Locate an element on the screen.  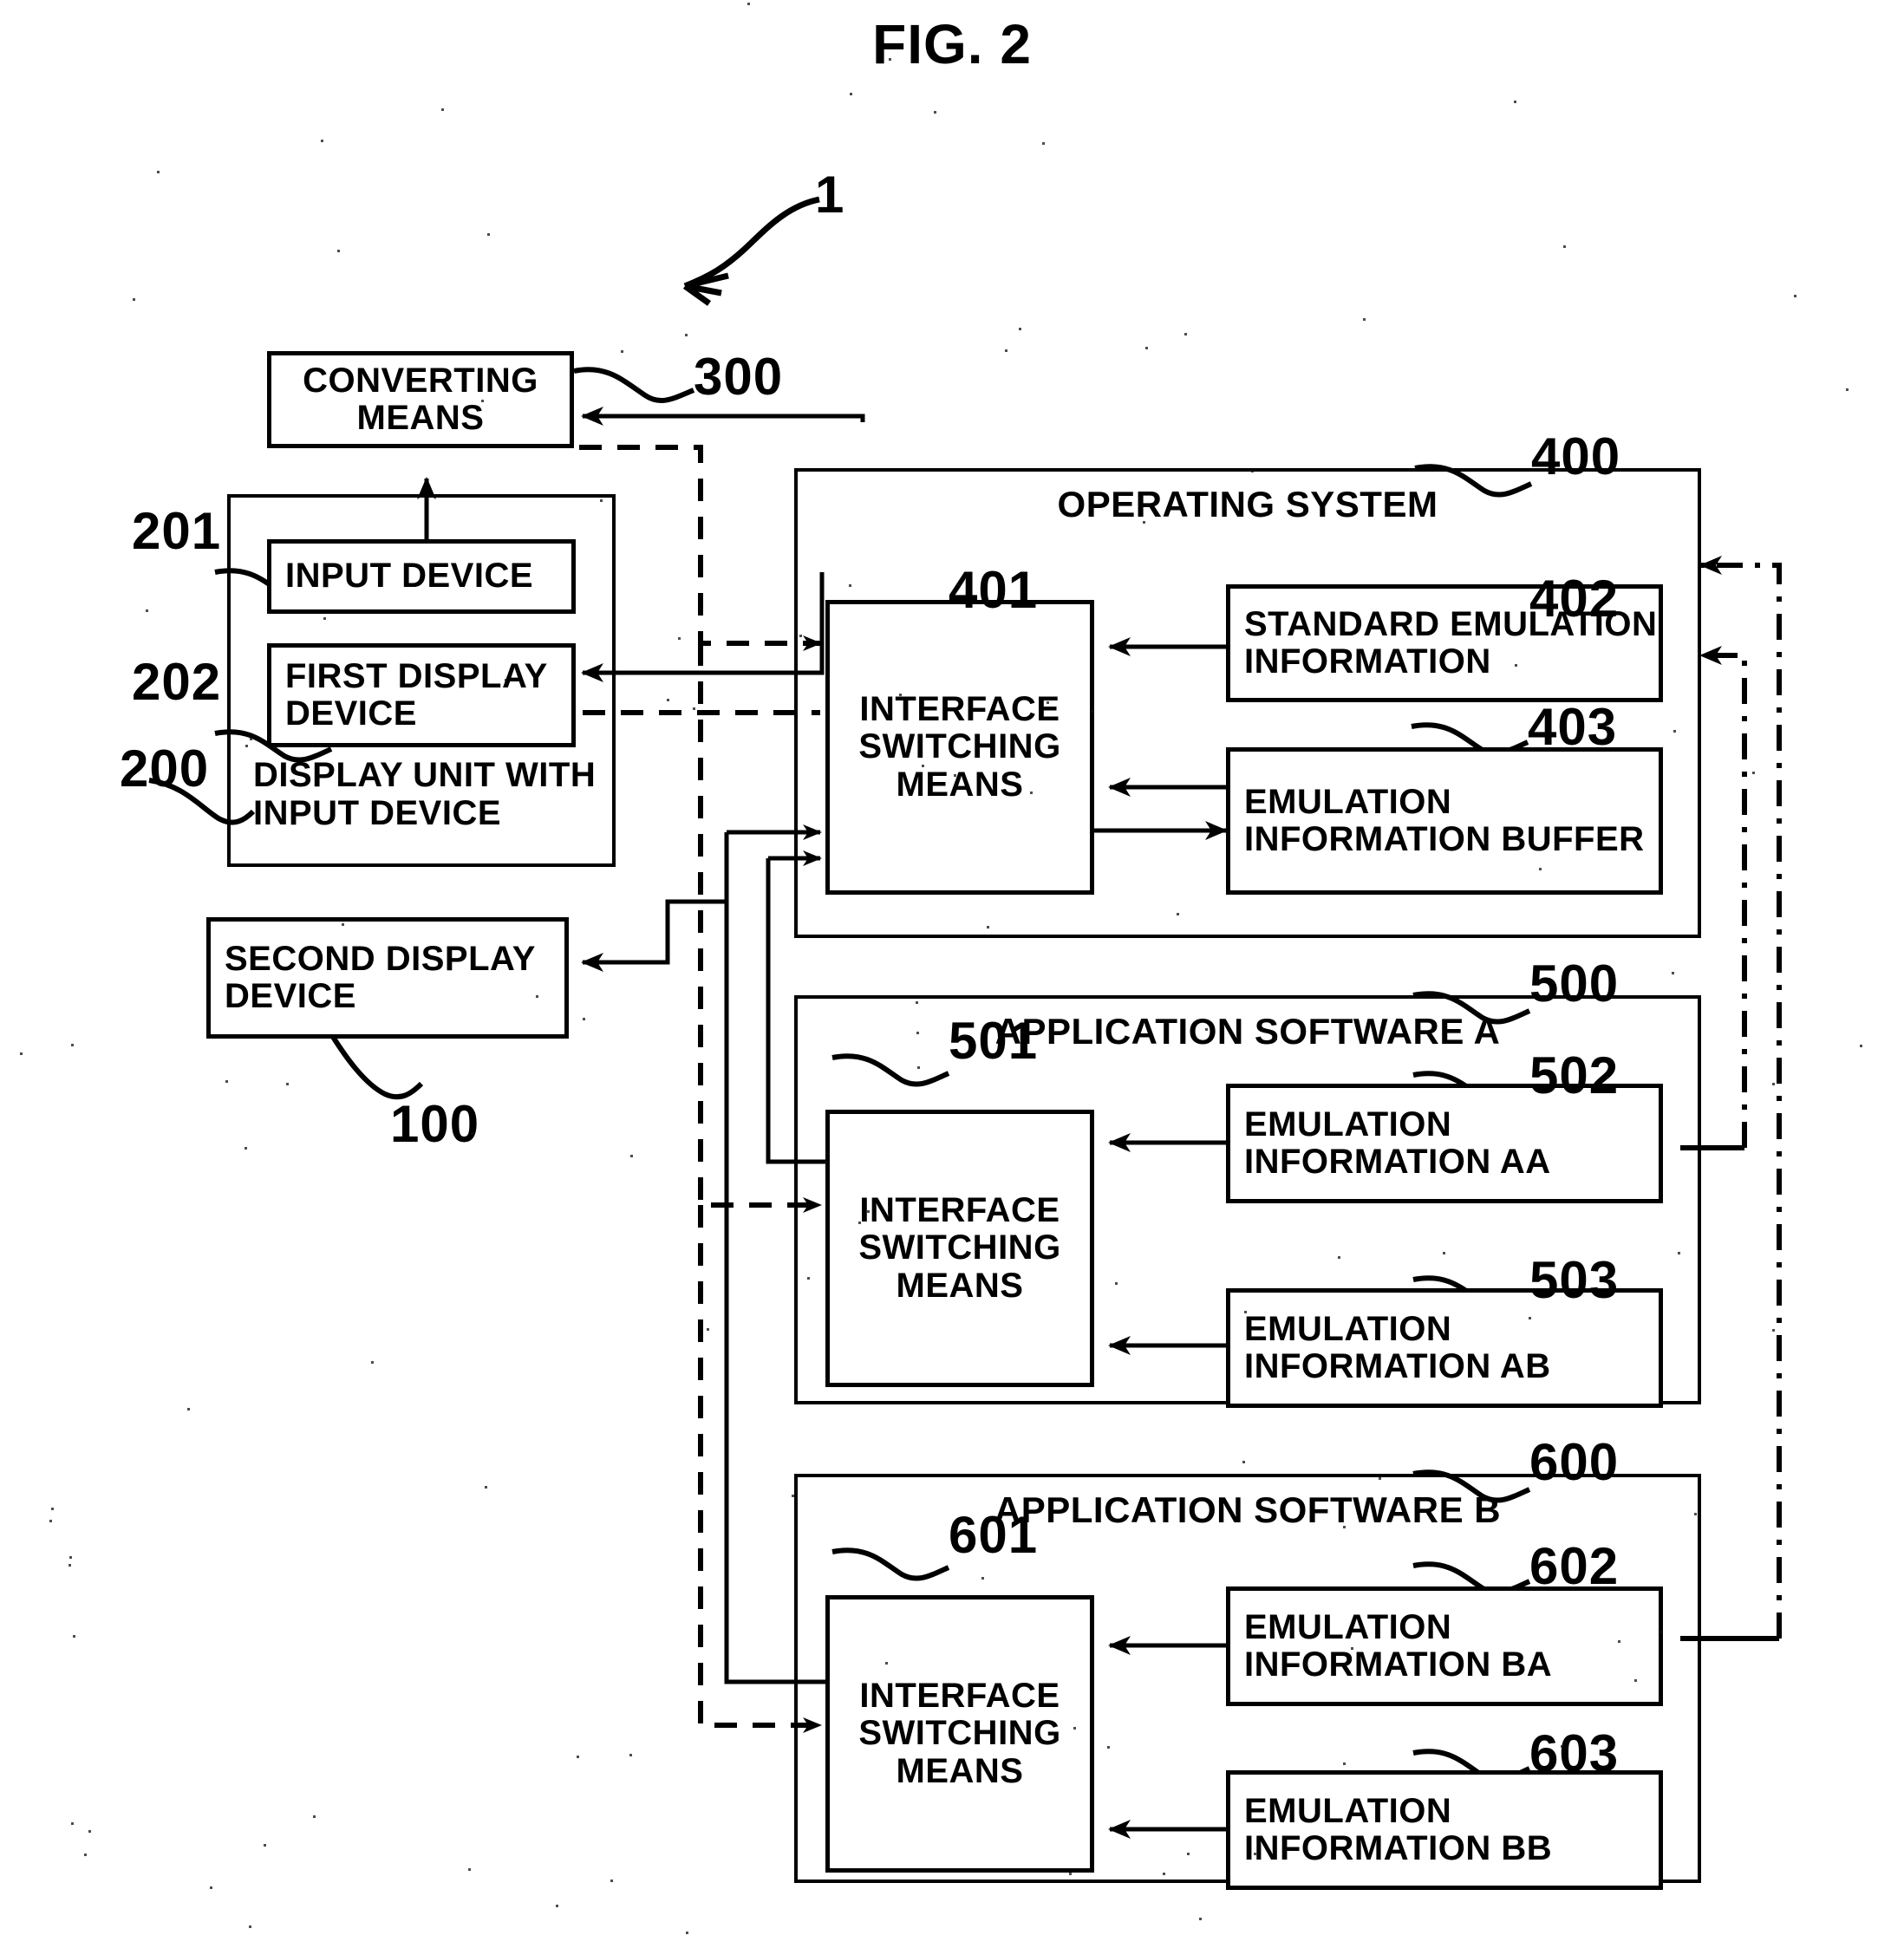
os-interface-switching-means-label: INTERFACE SWITCHING MEANS is located at coordinates (959, 747).